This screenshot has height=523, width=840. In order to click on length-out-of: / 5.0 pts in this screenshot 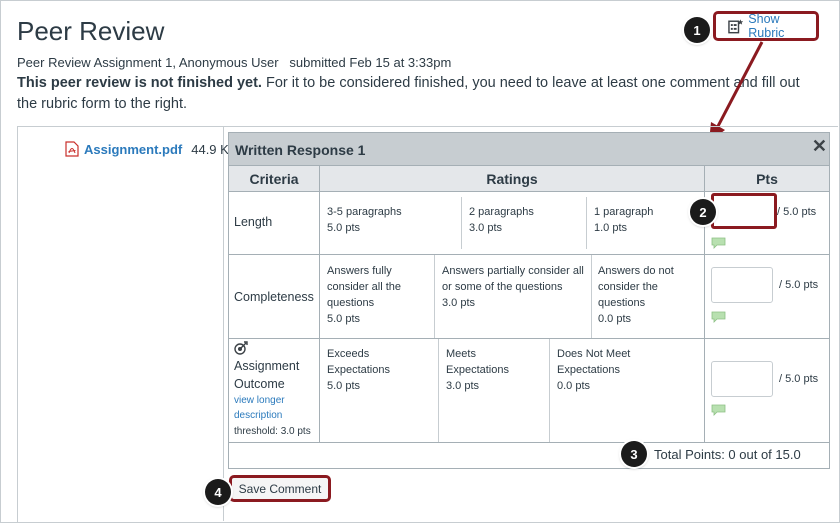, I will do `click(797, 212)`.